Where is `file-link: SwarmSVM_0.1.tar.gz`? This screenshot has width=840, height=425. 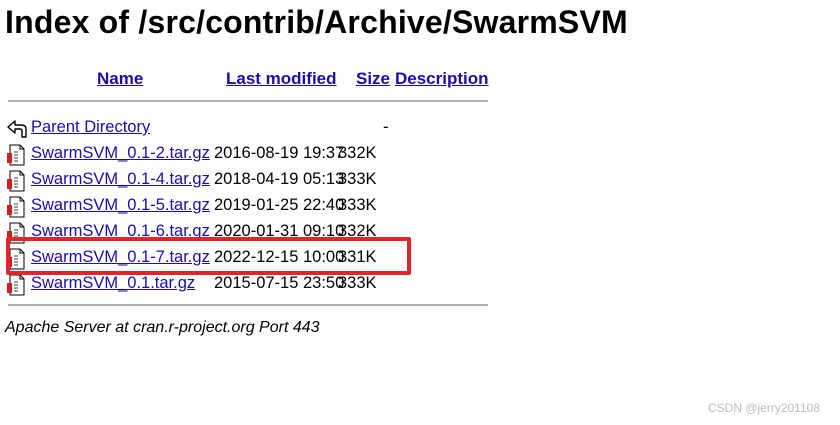
file-link: SwarmSVM_0.1.tar.gz is located at coordinates (113, 283).